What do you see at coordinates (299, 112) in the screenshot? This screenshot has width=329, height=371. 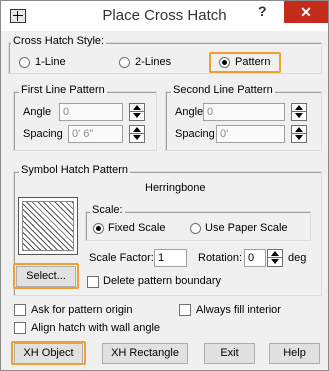 I see `second-angle-stepper` at bounding box center [299, 112].